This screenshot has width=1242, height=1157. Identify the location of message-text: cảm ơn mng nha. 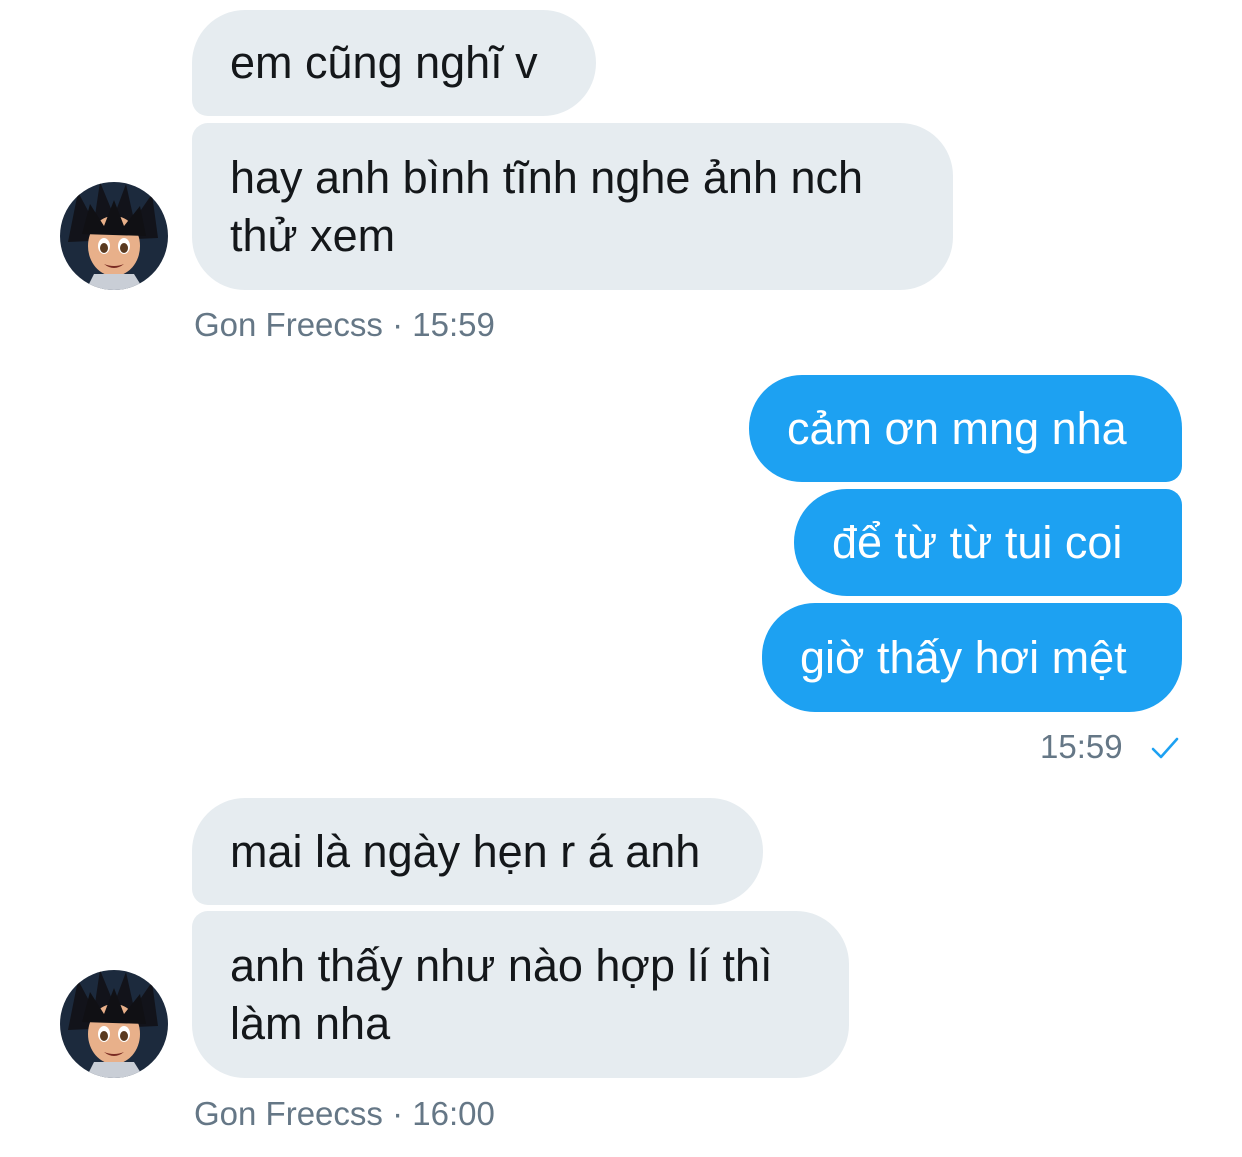
(957, 428).